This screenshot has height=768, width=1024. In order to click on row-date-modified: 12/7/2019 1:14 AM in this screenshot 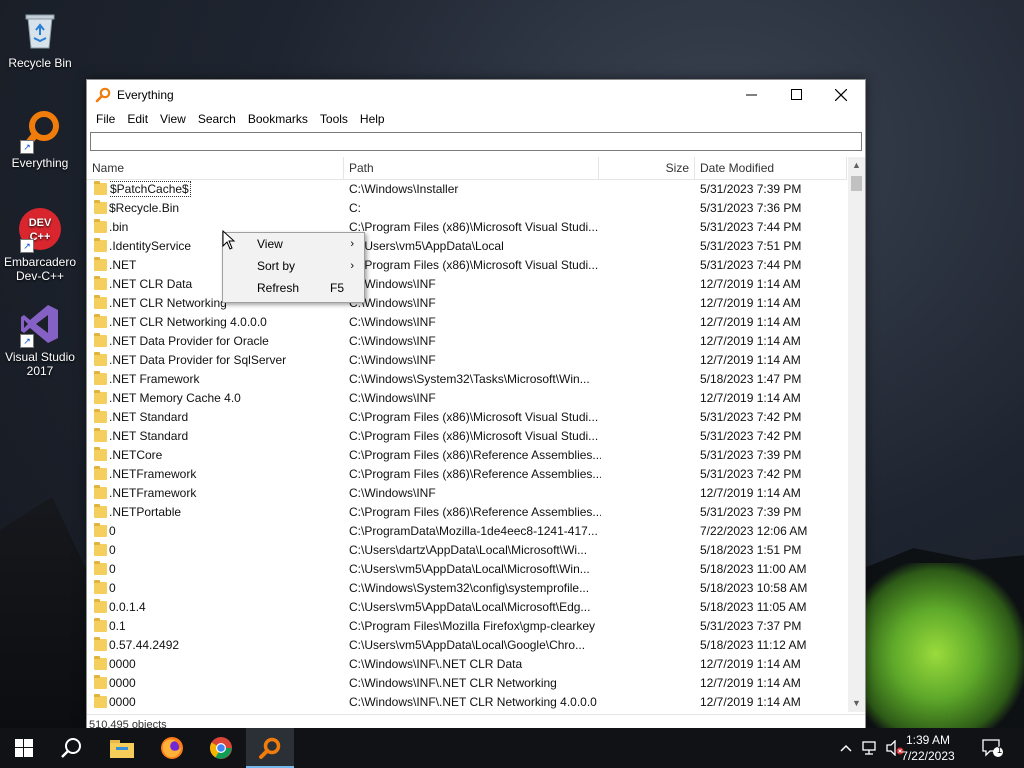, I will do `click(750, 322)`.